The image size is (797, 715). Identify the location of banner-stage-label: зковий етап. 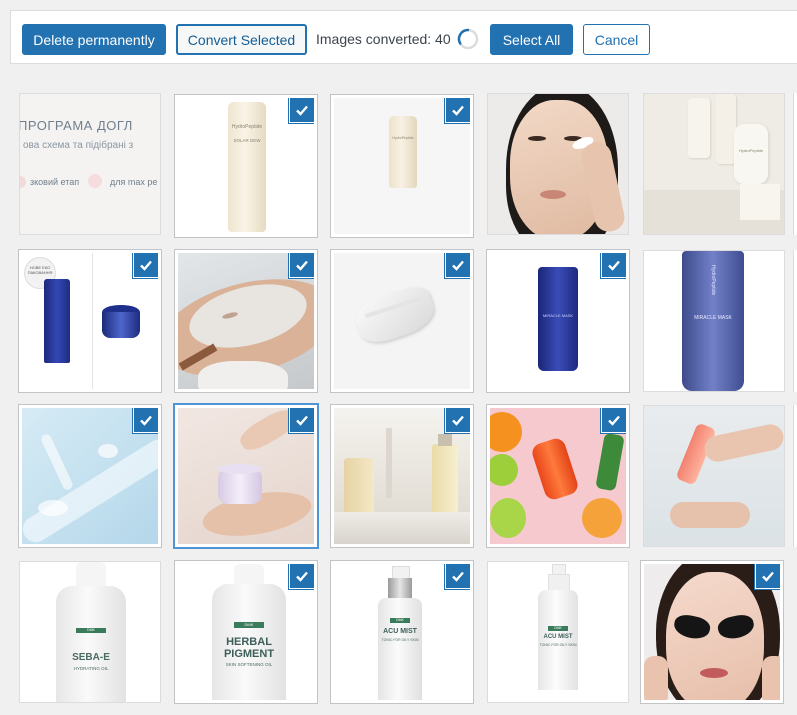
(55, 182).